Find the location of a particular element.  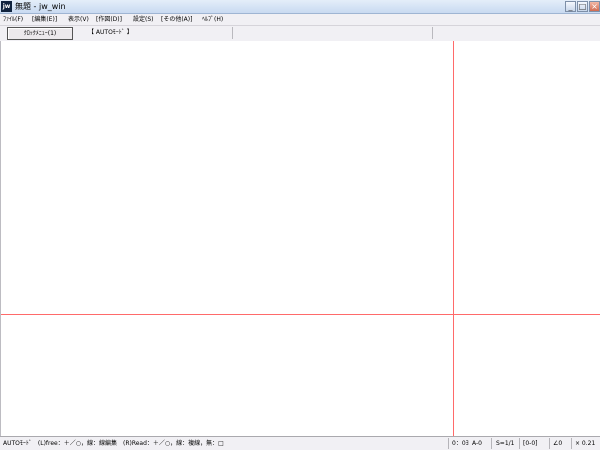

status-drawing: A-0 is located at coordinates (477, 443).